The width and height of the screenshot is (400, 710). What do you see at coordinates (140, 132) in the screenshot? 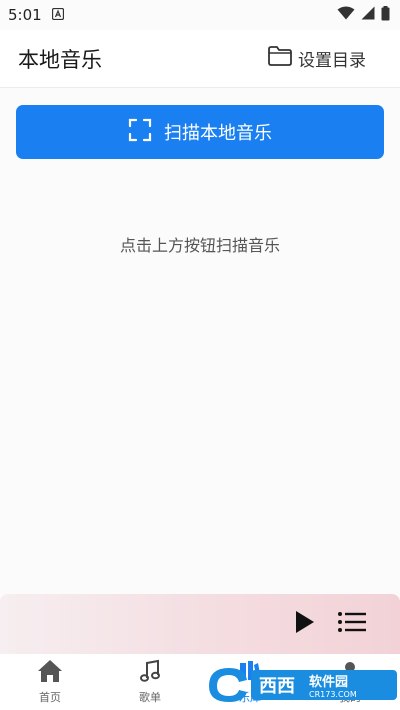
I see `scan-frame-icon` at bounding box center [140, 132].